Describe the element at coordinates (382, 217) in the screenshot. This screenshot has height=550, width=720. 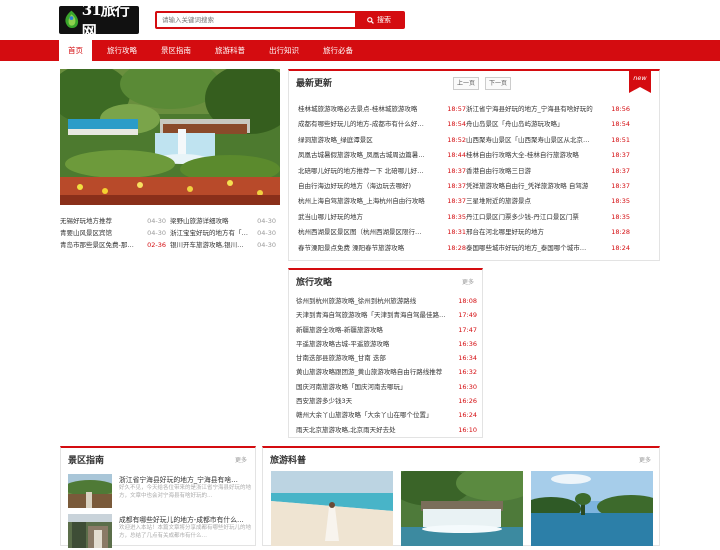
I see `list-item: 武当山哪儿好玩的地方 18:35` at that location.